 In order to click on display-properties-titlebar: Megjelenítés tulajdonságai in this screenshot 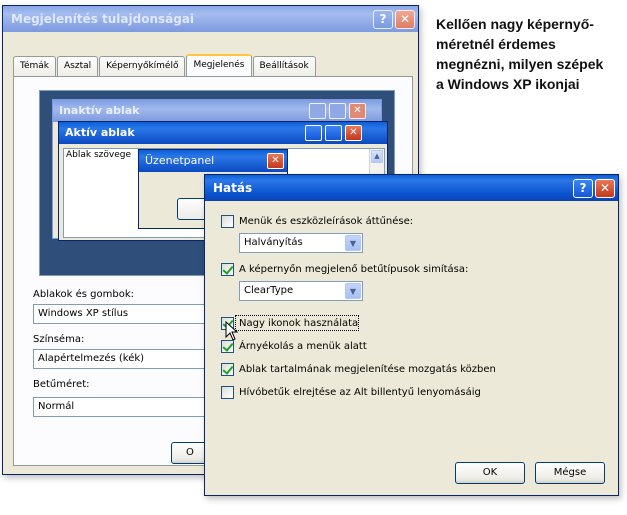, I will do `click(210, 19)`.